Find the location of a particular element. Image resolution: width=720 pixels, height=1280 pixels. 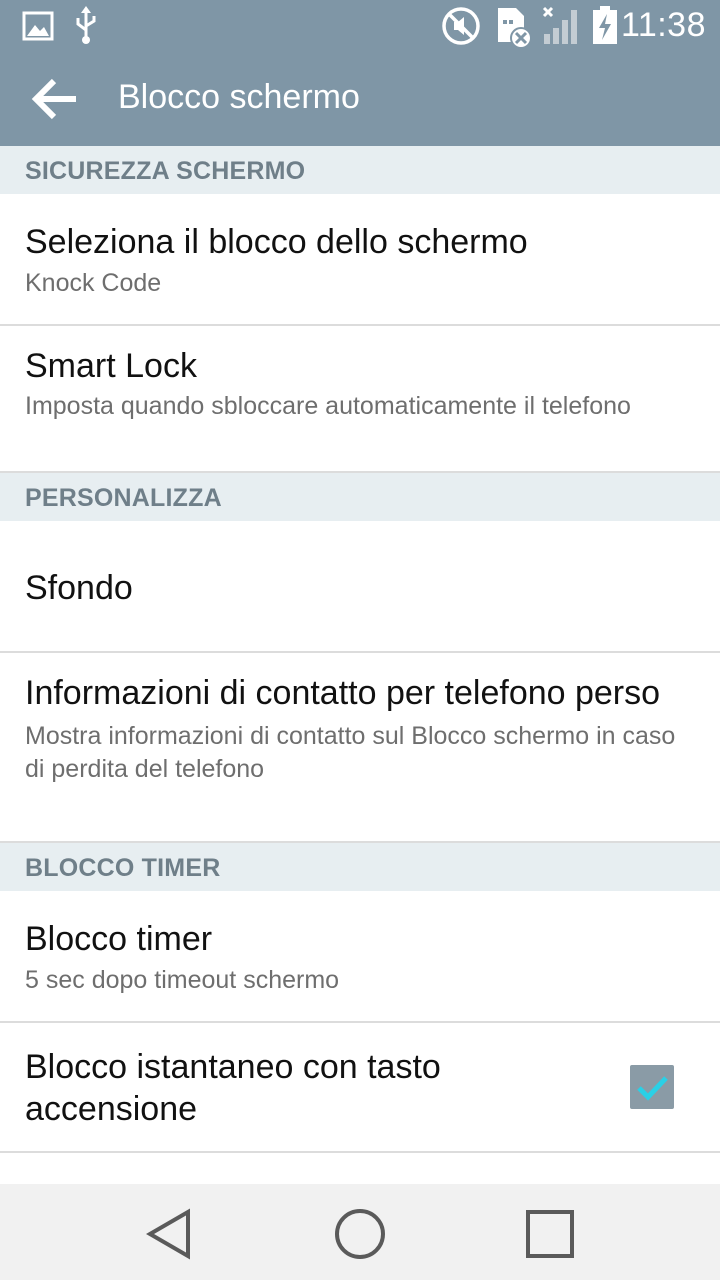

item-title: Blocco istantaneo con tasto accensione is located at coordinates (233, 1088).